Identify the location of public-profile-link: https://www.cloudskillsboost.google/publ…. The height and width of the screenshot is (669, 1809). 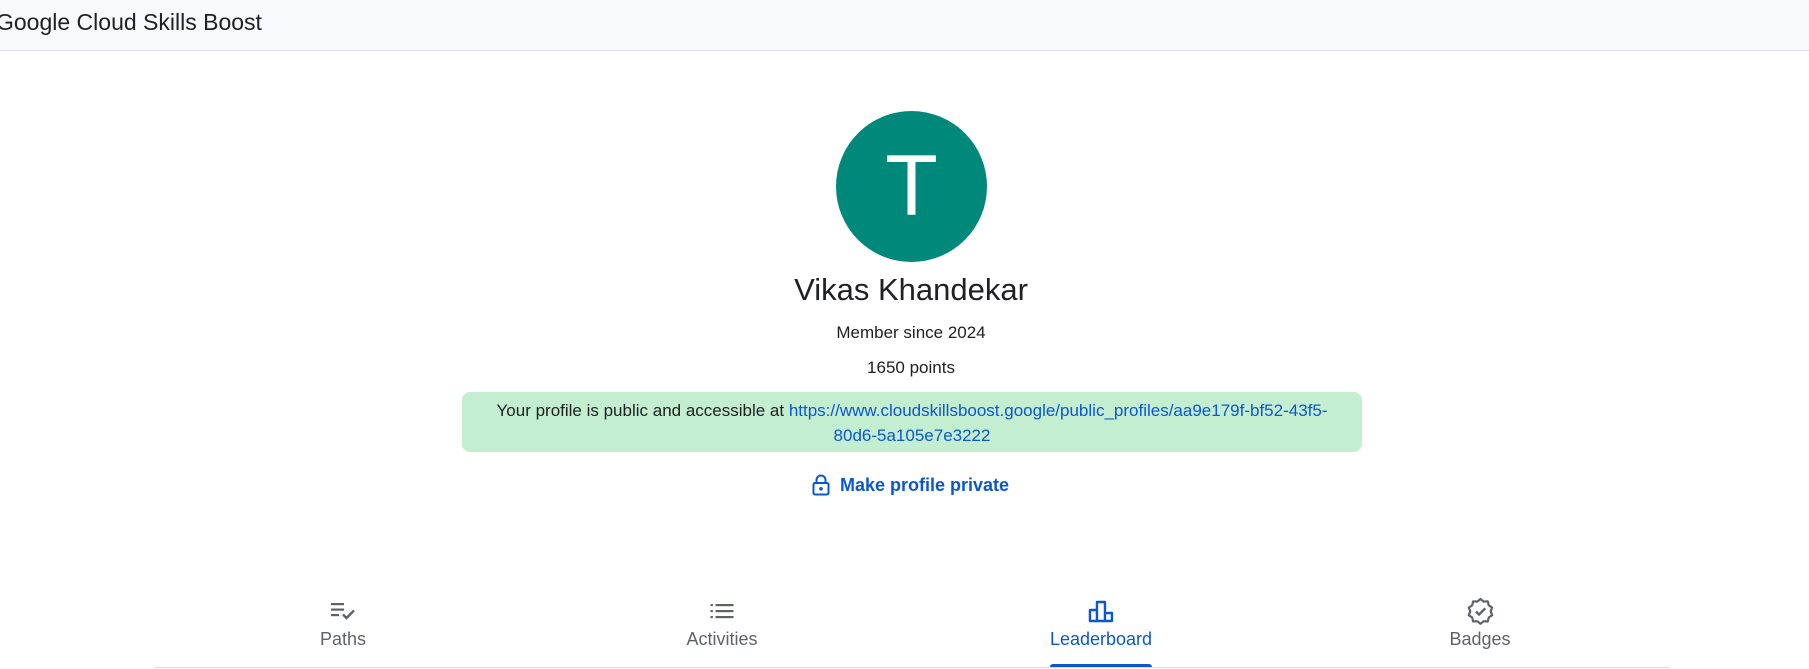
(1058, 423).